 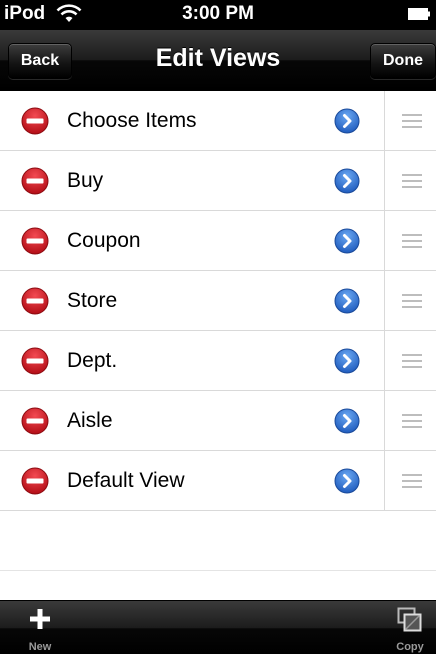 What do you see at coordinates (419, 14) in the screenshot?
I see `battery-icon` at bounding box center [419, 14].